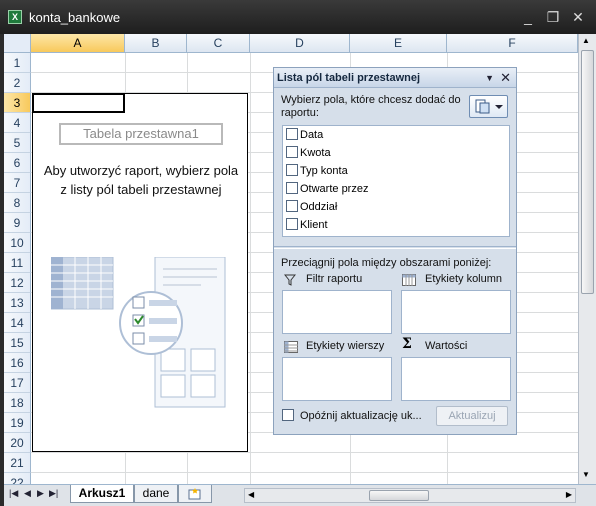 The width and height of the screenshot is (596, 506). Describe the element at coordinates (17, 83) in the screenshot. I see `row-header-2: 2` at that location.